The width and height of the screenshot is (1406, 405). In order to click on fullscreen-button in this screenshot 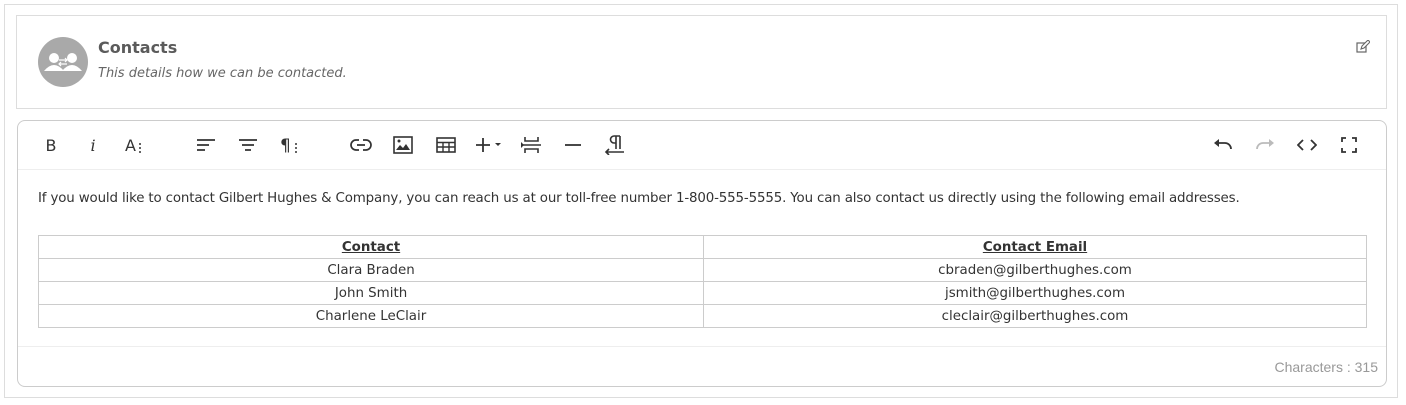, I will do `click(1349, 145)`.